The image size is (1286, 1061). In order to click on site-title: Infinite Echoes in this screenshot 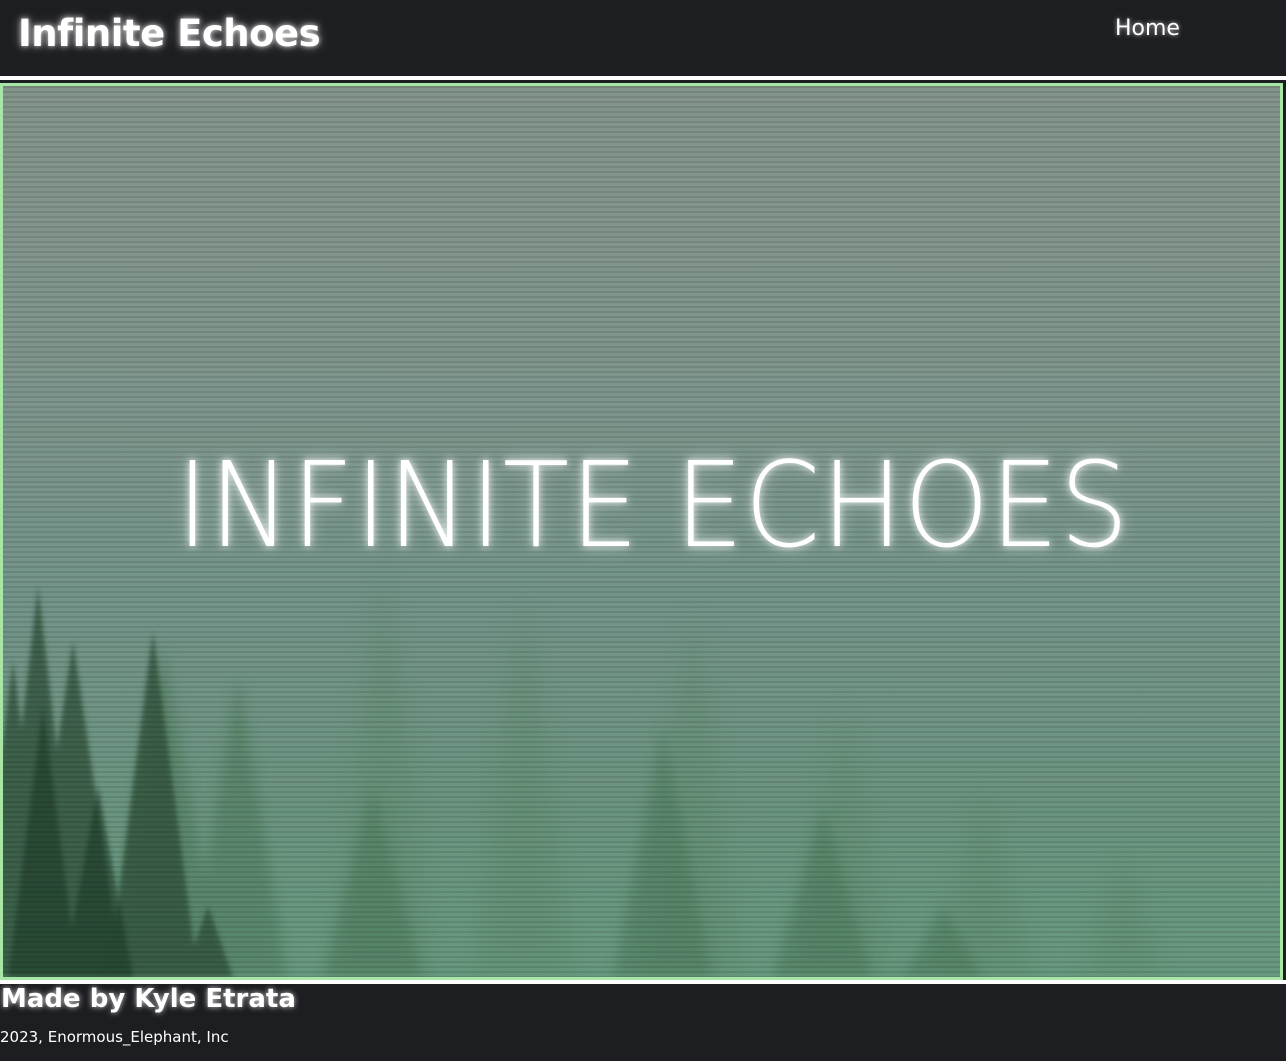, I will do `click(169, 33)`.